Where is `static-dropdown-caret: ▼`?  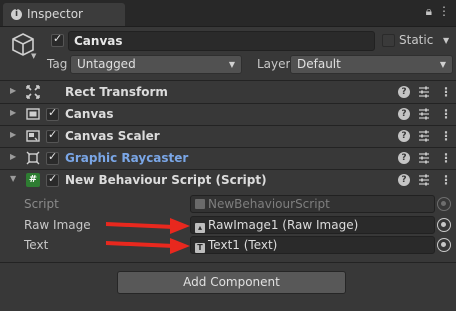
static-dropdown-caret: ▼ is located at coordinates (446, 40).